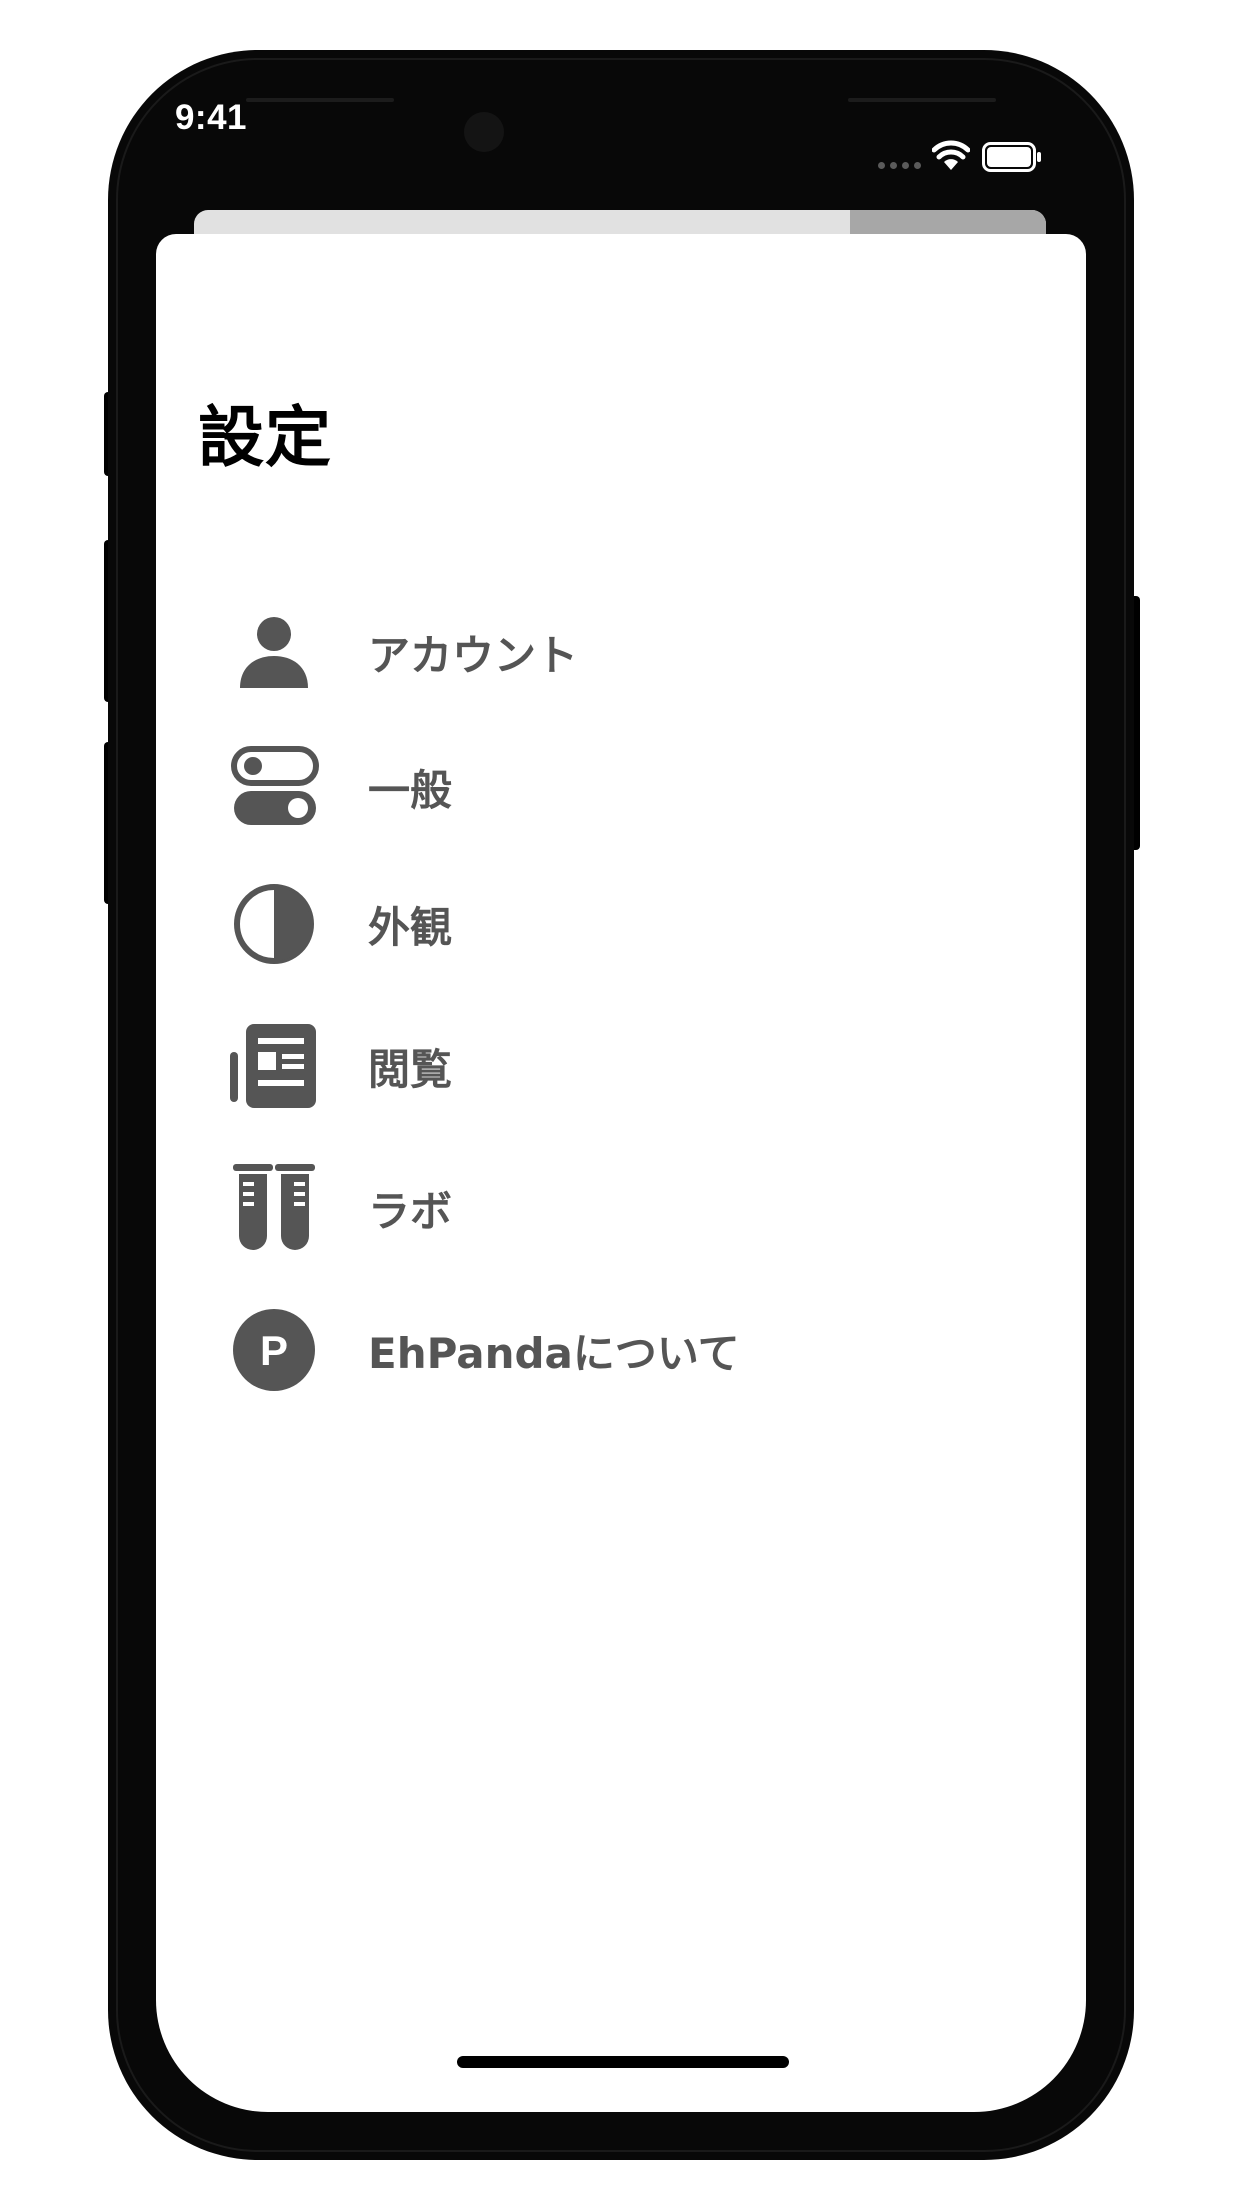 This screenshot has width=1242, height=2208. What do you see at coordinates (1011, 157) in the screenshot?
I see `battery-icon` at bounding box center [1011, 157].